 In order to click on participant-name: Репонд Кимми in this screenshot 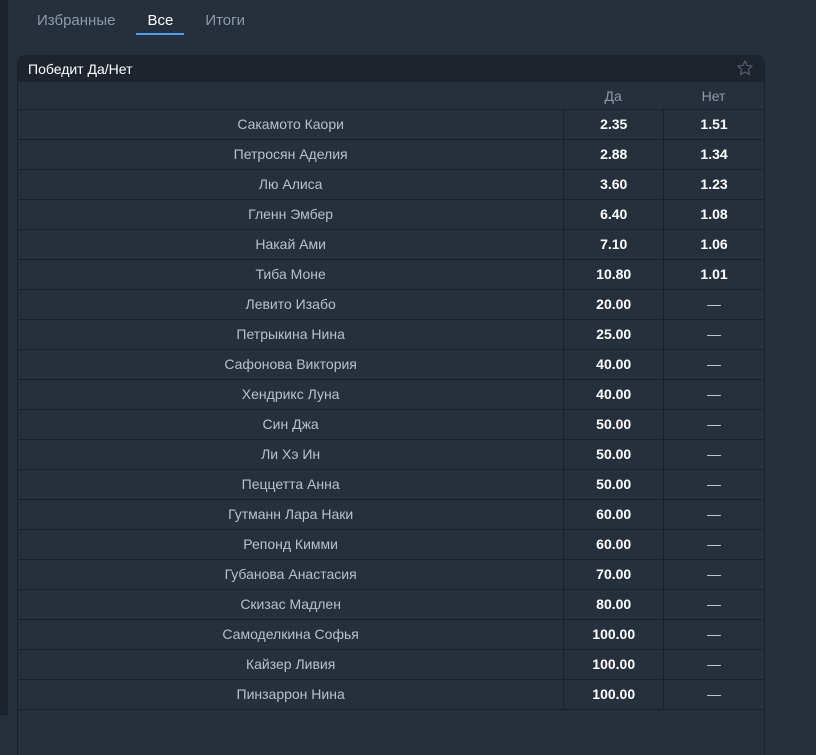, I will do `click(290, 544)`.